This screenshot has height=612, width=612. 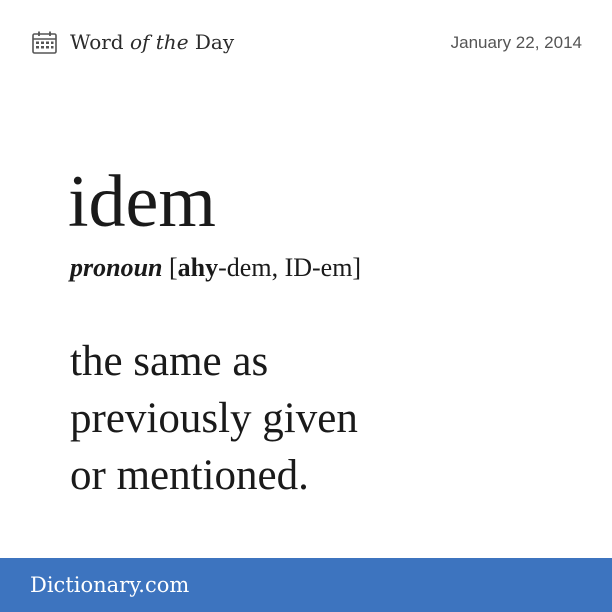 I want to click on headword: idem, so click(x=142, y=202).